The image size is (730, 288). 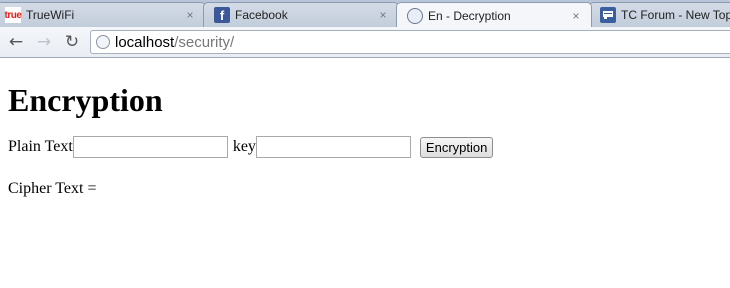 What do you see at coordinates (13, 15) in the screenshot?
I see `true-logo-icon: true` at bounding box center [13, 15].